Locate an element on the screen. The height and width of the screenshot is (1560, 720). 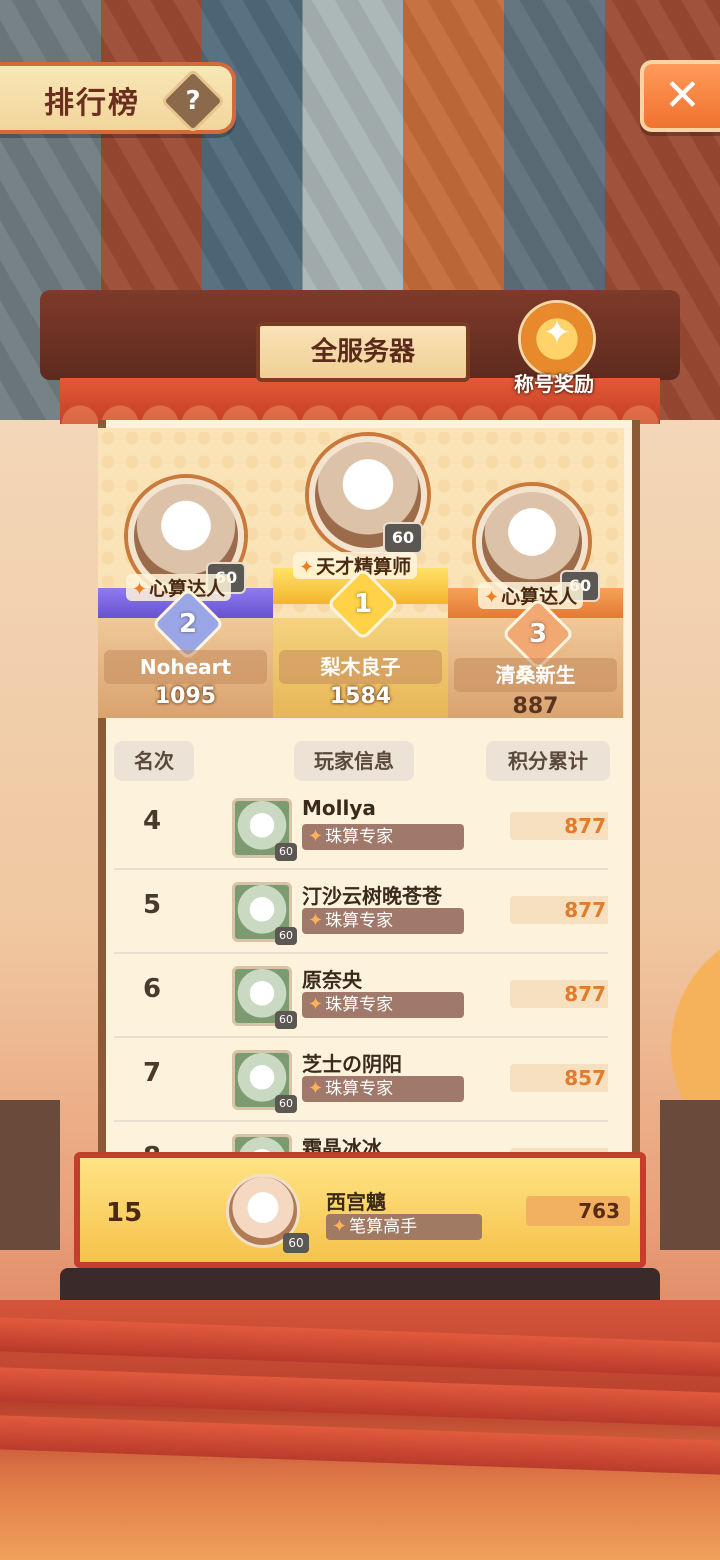
leaderboard-title-tab: 排行榜 ? is located at coordinates (118, 98).